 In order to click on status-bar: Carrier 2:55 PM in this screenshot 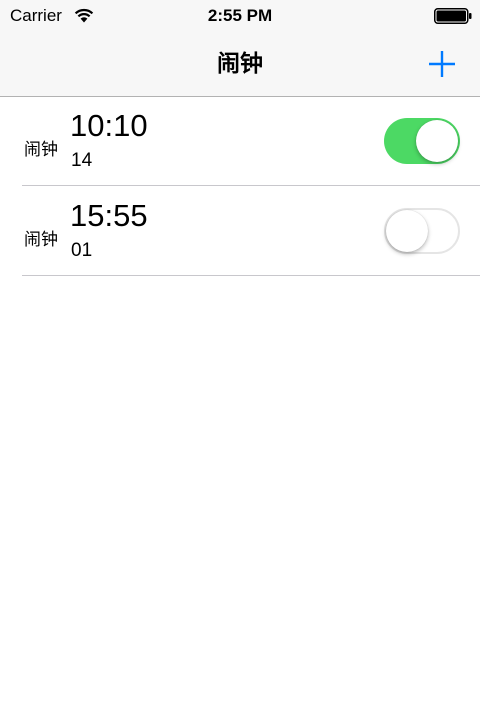, I will do `click(240, 16)`.